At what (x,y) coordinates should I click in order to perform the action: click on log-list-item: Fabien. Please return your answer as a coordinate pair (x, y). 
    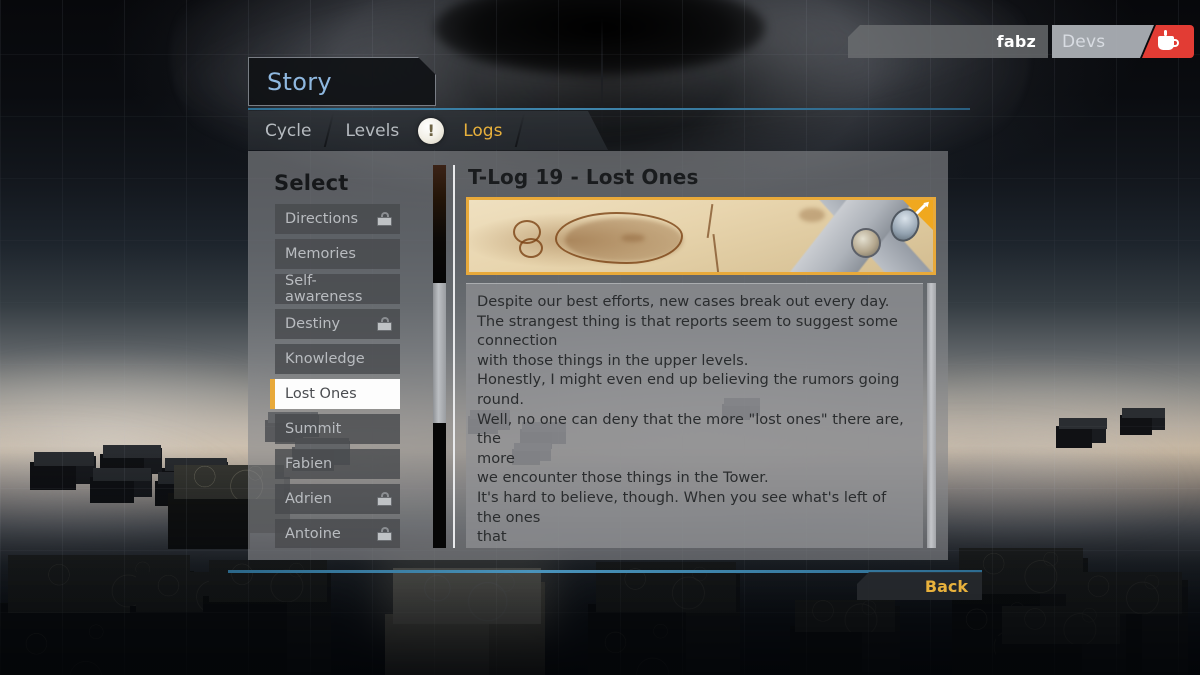
    Looking at the image, I should click on (337, 464).